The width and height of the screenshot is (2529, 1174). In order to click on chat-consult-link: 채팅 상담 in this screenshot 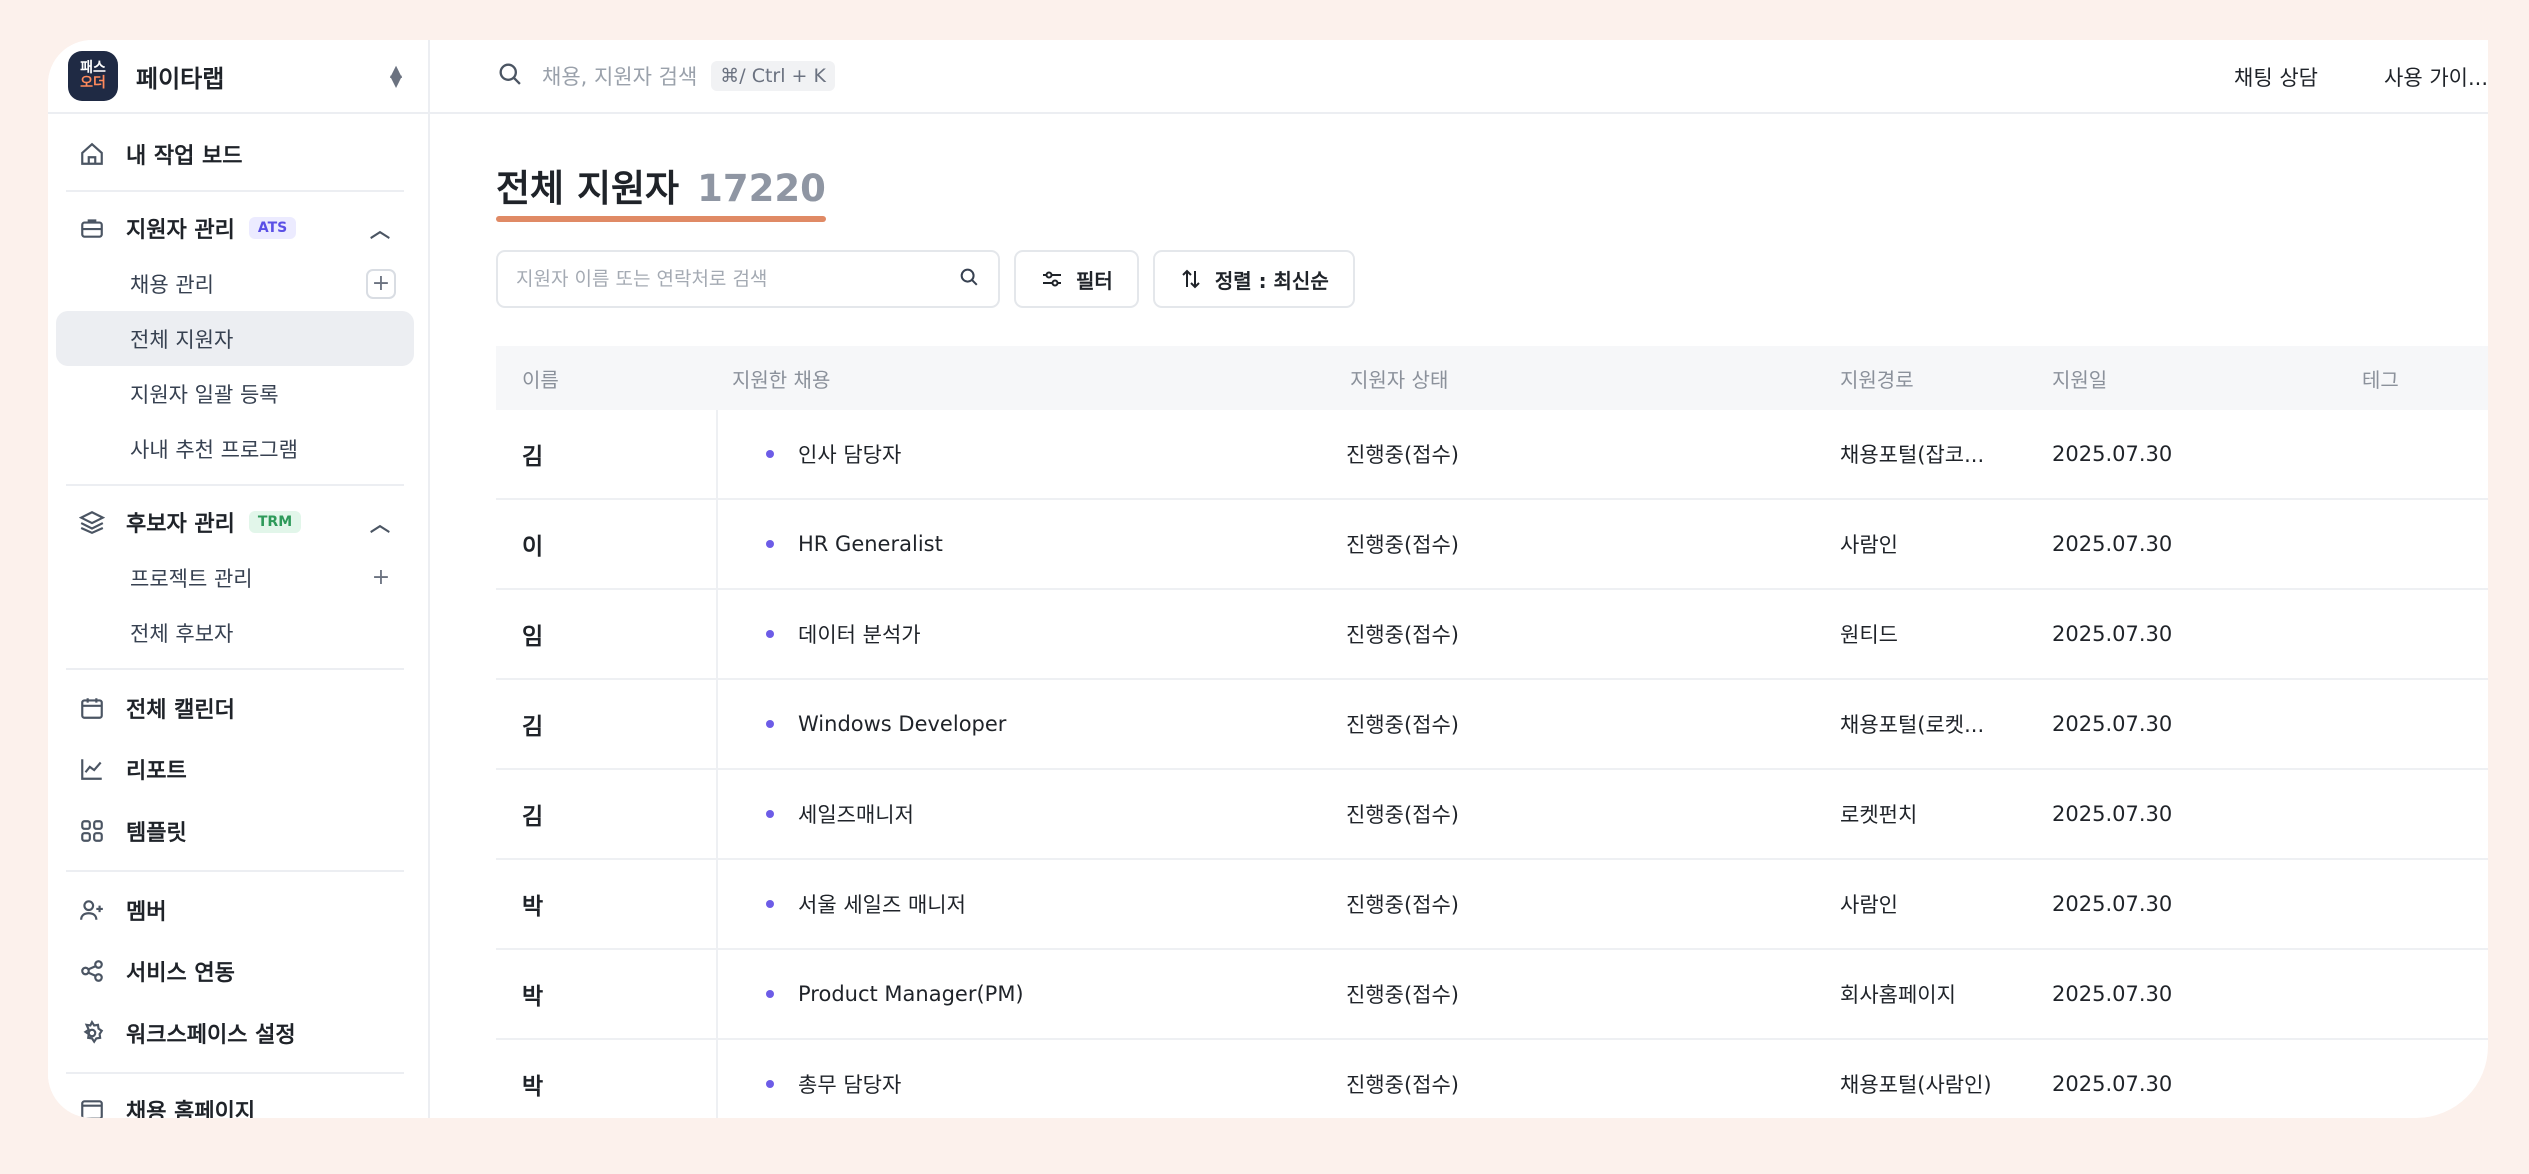, I will do `click(2276, 77)`.